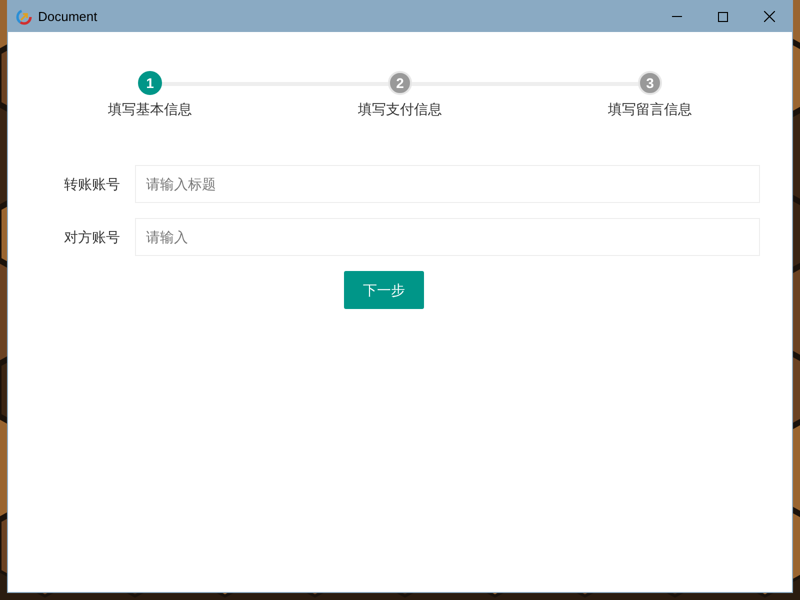  What do you see at coordinates (447, 184) in the screenshot?
I see `input-field: 请输入标题` at bounding box center [447, 184].